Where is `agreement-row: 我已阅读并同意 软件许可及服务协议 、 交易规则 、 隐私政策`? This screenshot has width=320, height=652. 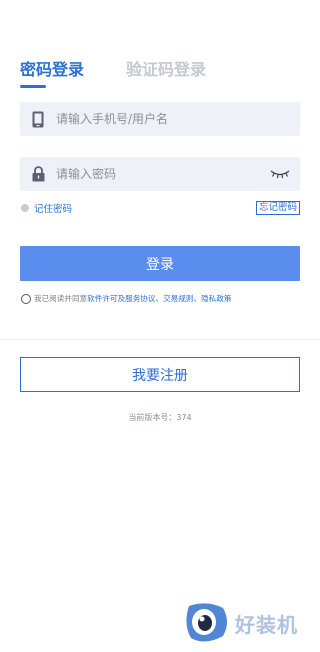
agreement-row: 我已阅读并同意 软件许可及服务协议 、 交易规则 、 隐私政策 is located at coordinates (126, 298).